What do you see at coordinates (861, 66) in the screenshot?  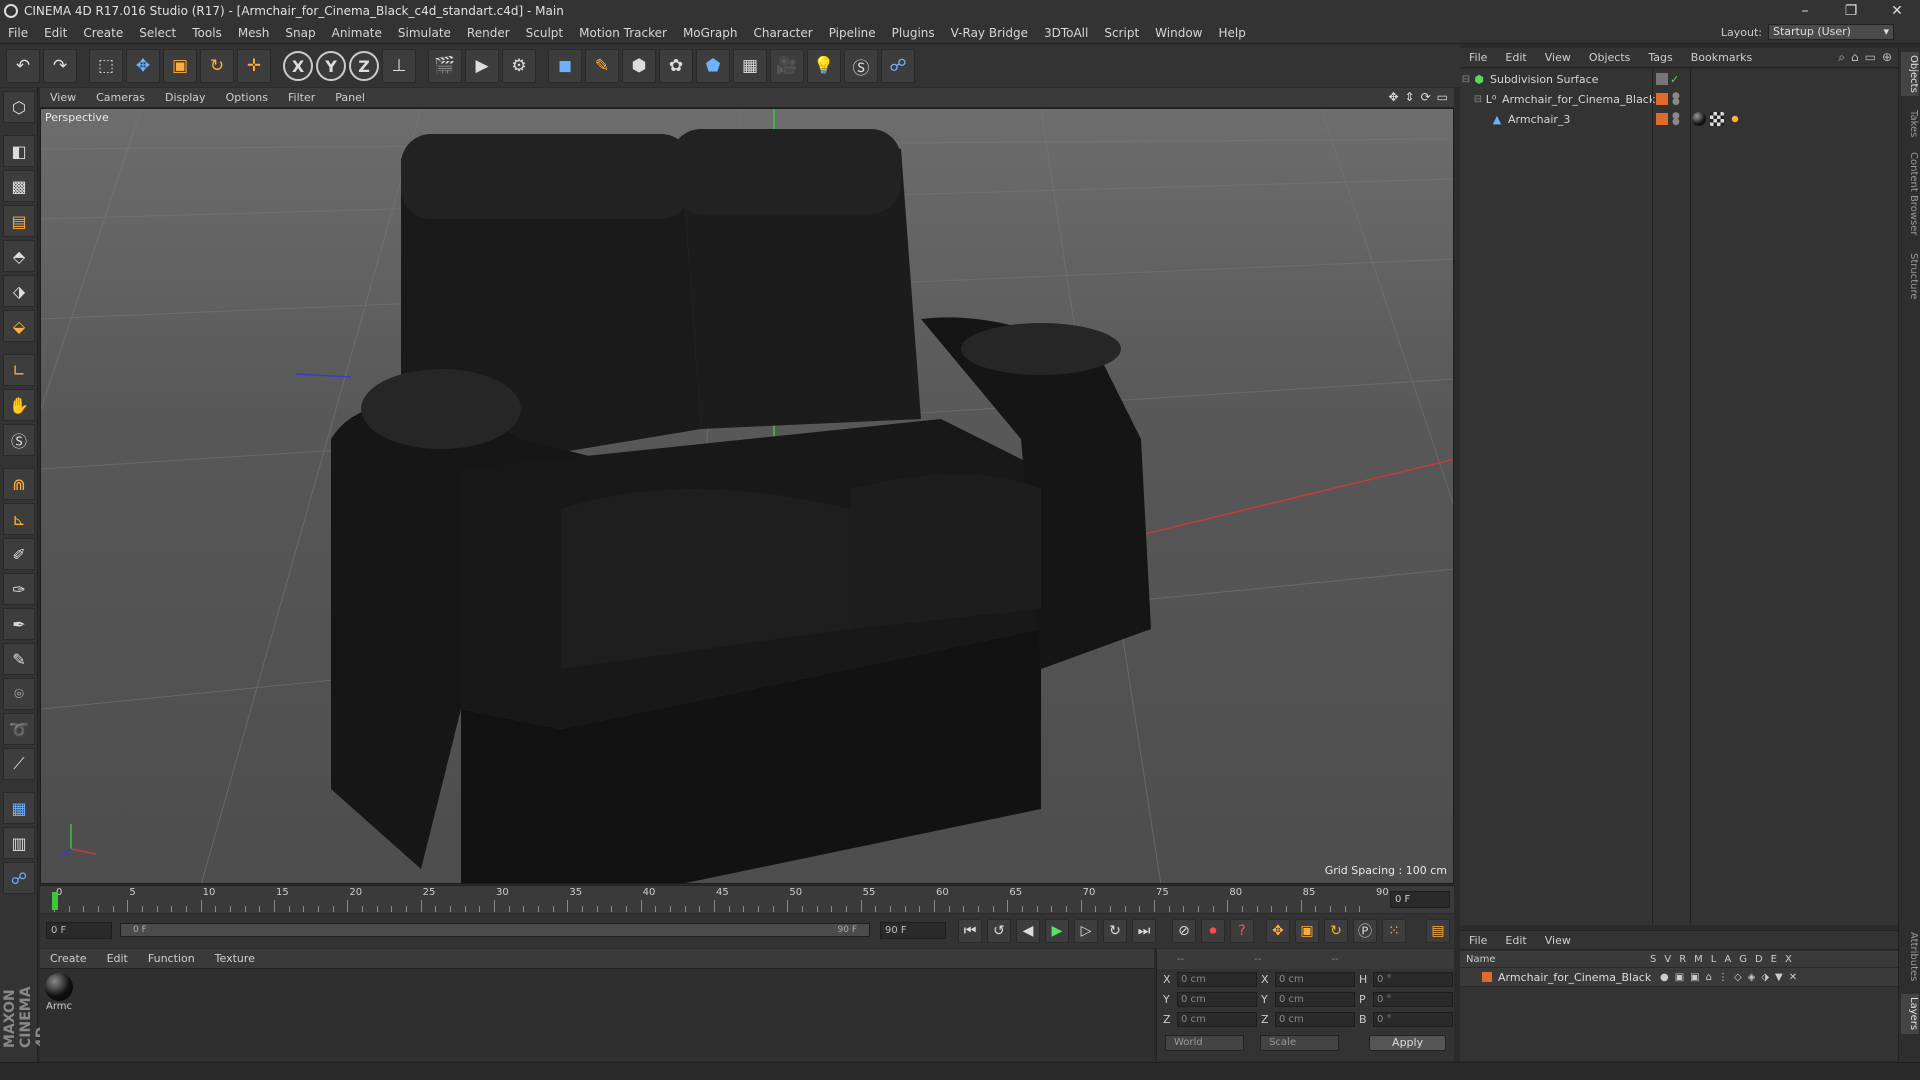 I see `vray-button: Ⓢ` at bounding box center [861, 66].